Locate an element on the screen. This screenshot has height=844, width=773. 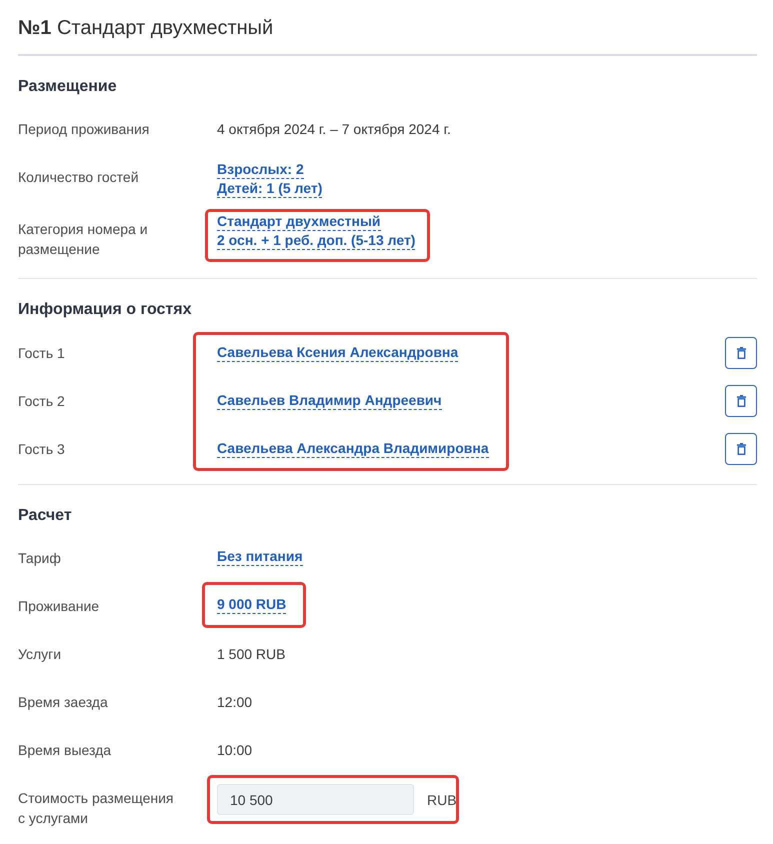
section-heading: Расчет is located at coordinates (45, 516).